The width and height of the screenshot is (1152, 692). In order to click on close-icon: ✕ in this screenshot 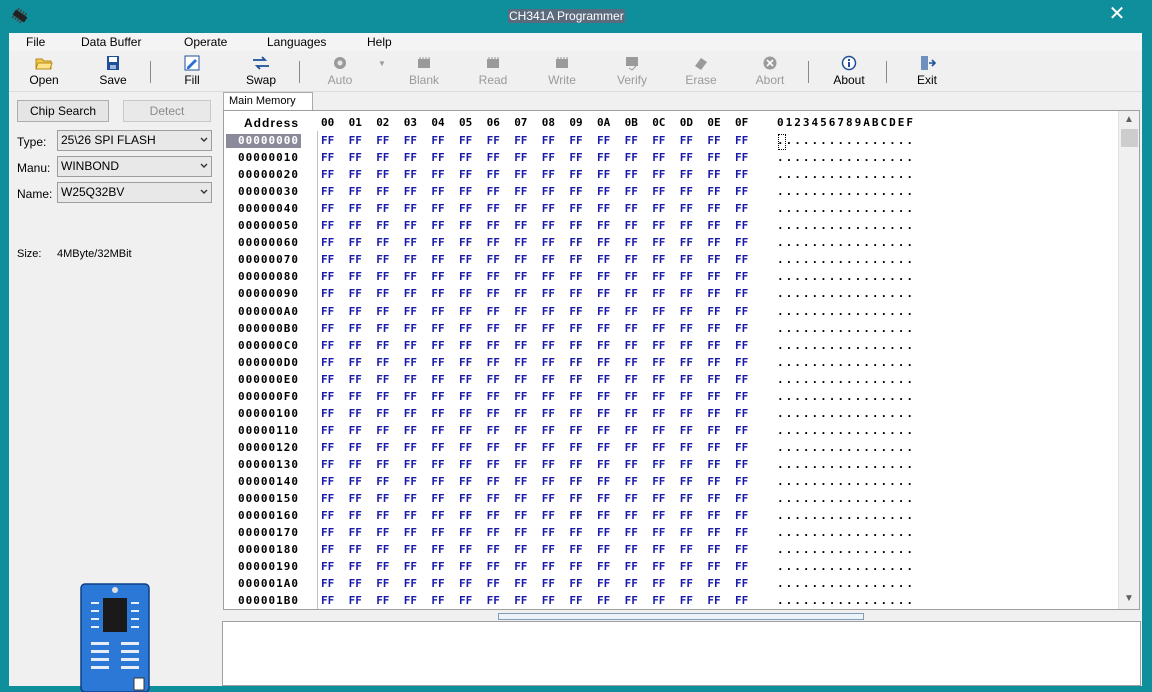, I will do `click(1117, 14)`.